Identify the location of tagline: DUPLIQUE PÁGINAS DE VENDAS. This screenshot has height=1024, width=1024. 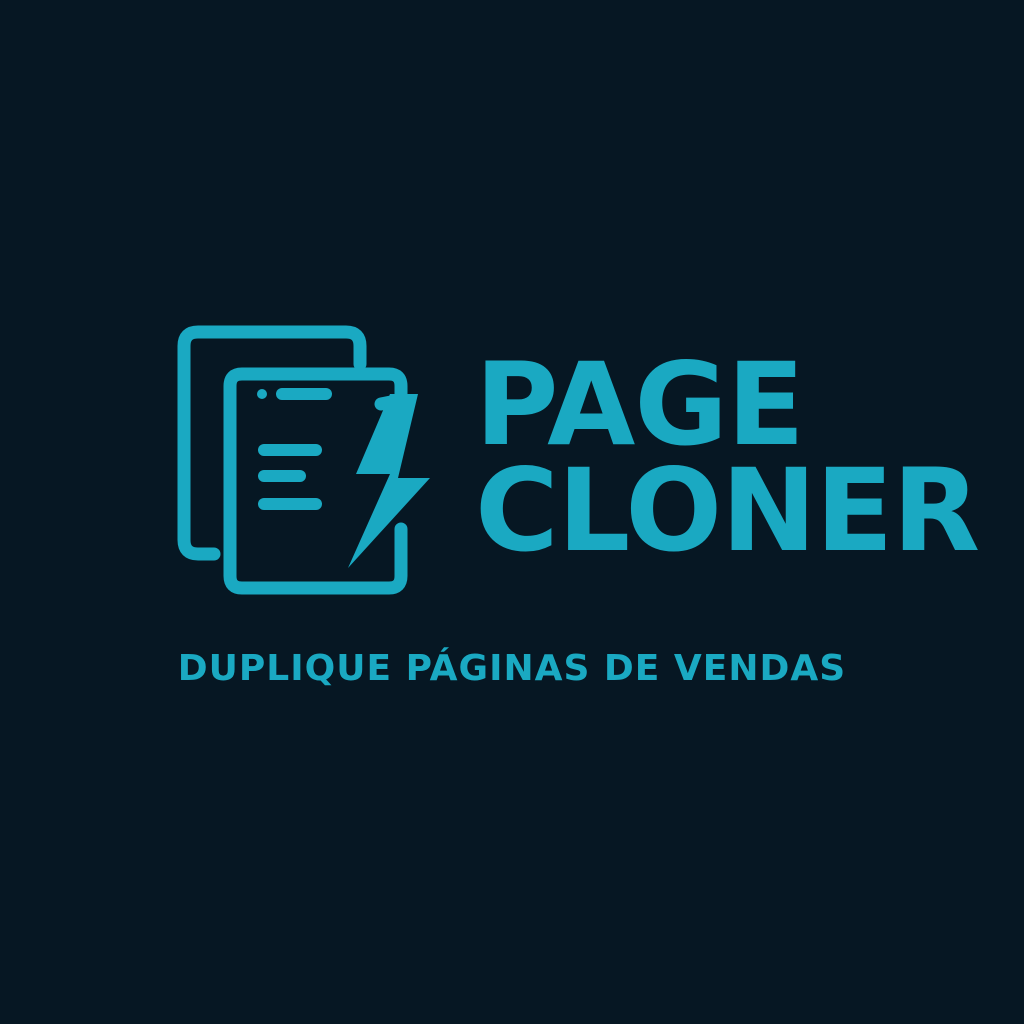
(512, 668).